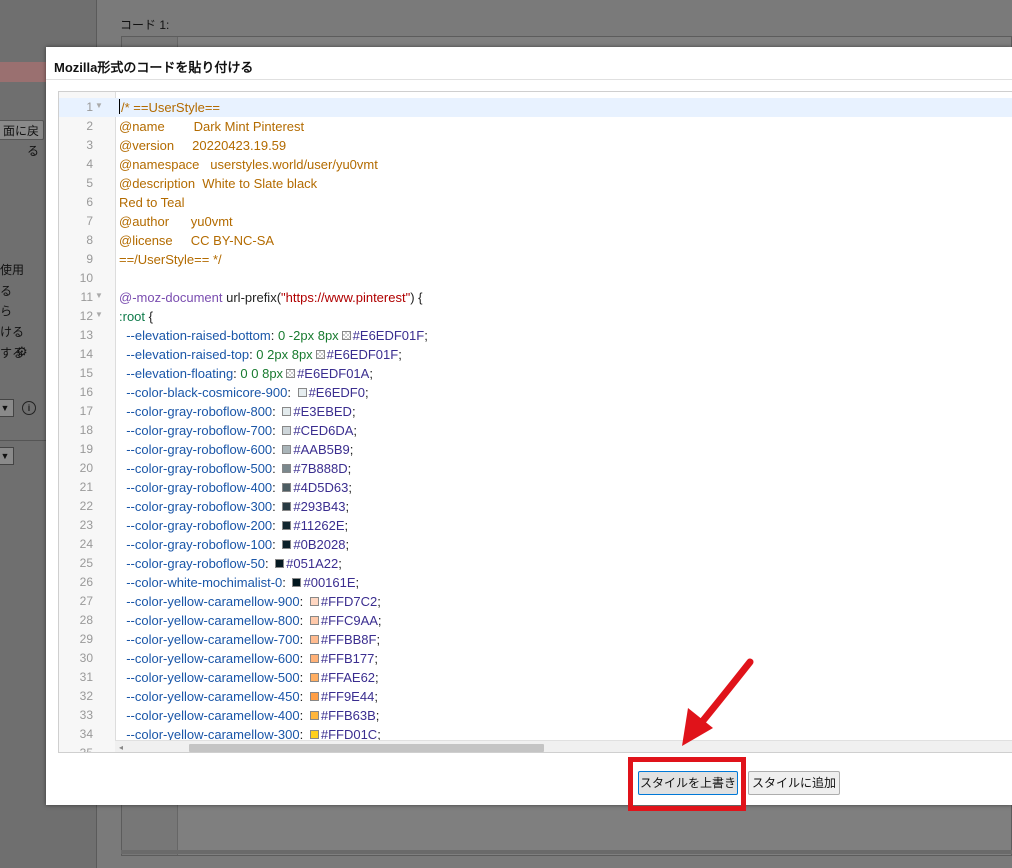  What do you see at coordinates (250, 620) in the screenshot?
I see `code-text: --color-yellow-caramellow-800: #FFC9AA;` at bounding box center [250, 620].